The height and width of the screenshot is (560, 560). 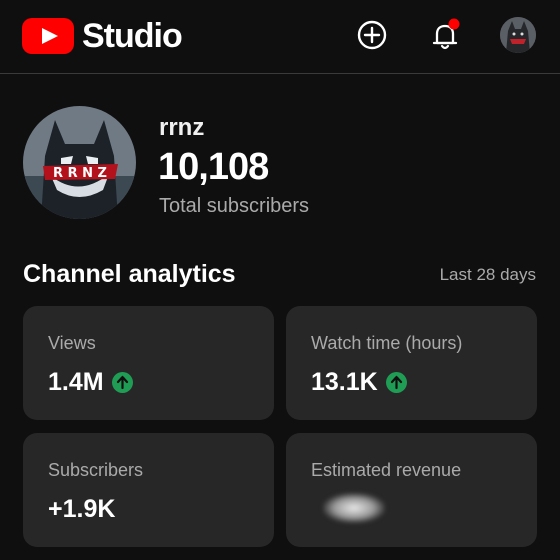 I want to click on youtube-studio-logo: Studio, so click(x=102, y=36).